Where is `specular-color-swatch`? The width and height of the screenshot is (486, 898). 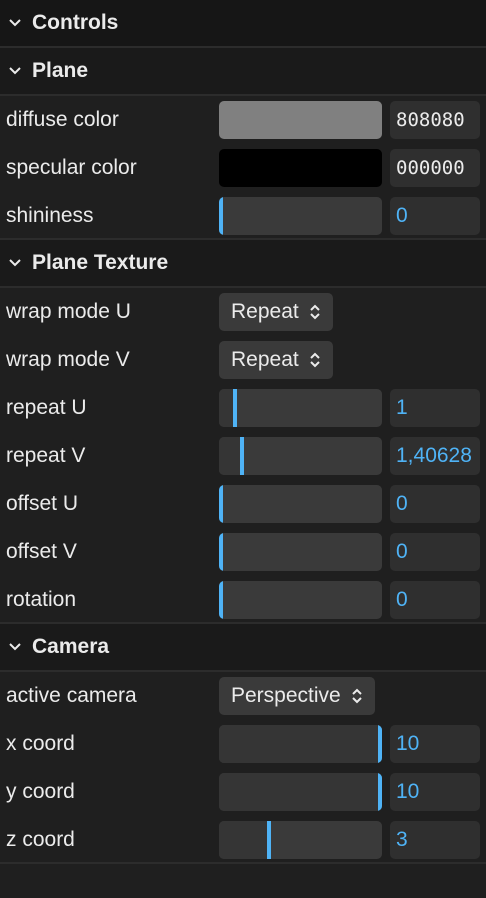
specular-color-swatch is located at coordinates (300, 168).